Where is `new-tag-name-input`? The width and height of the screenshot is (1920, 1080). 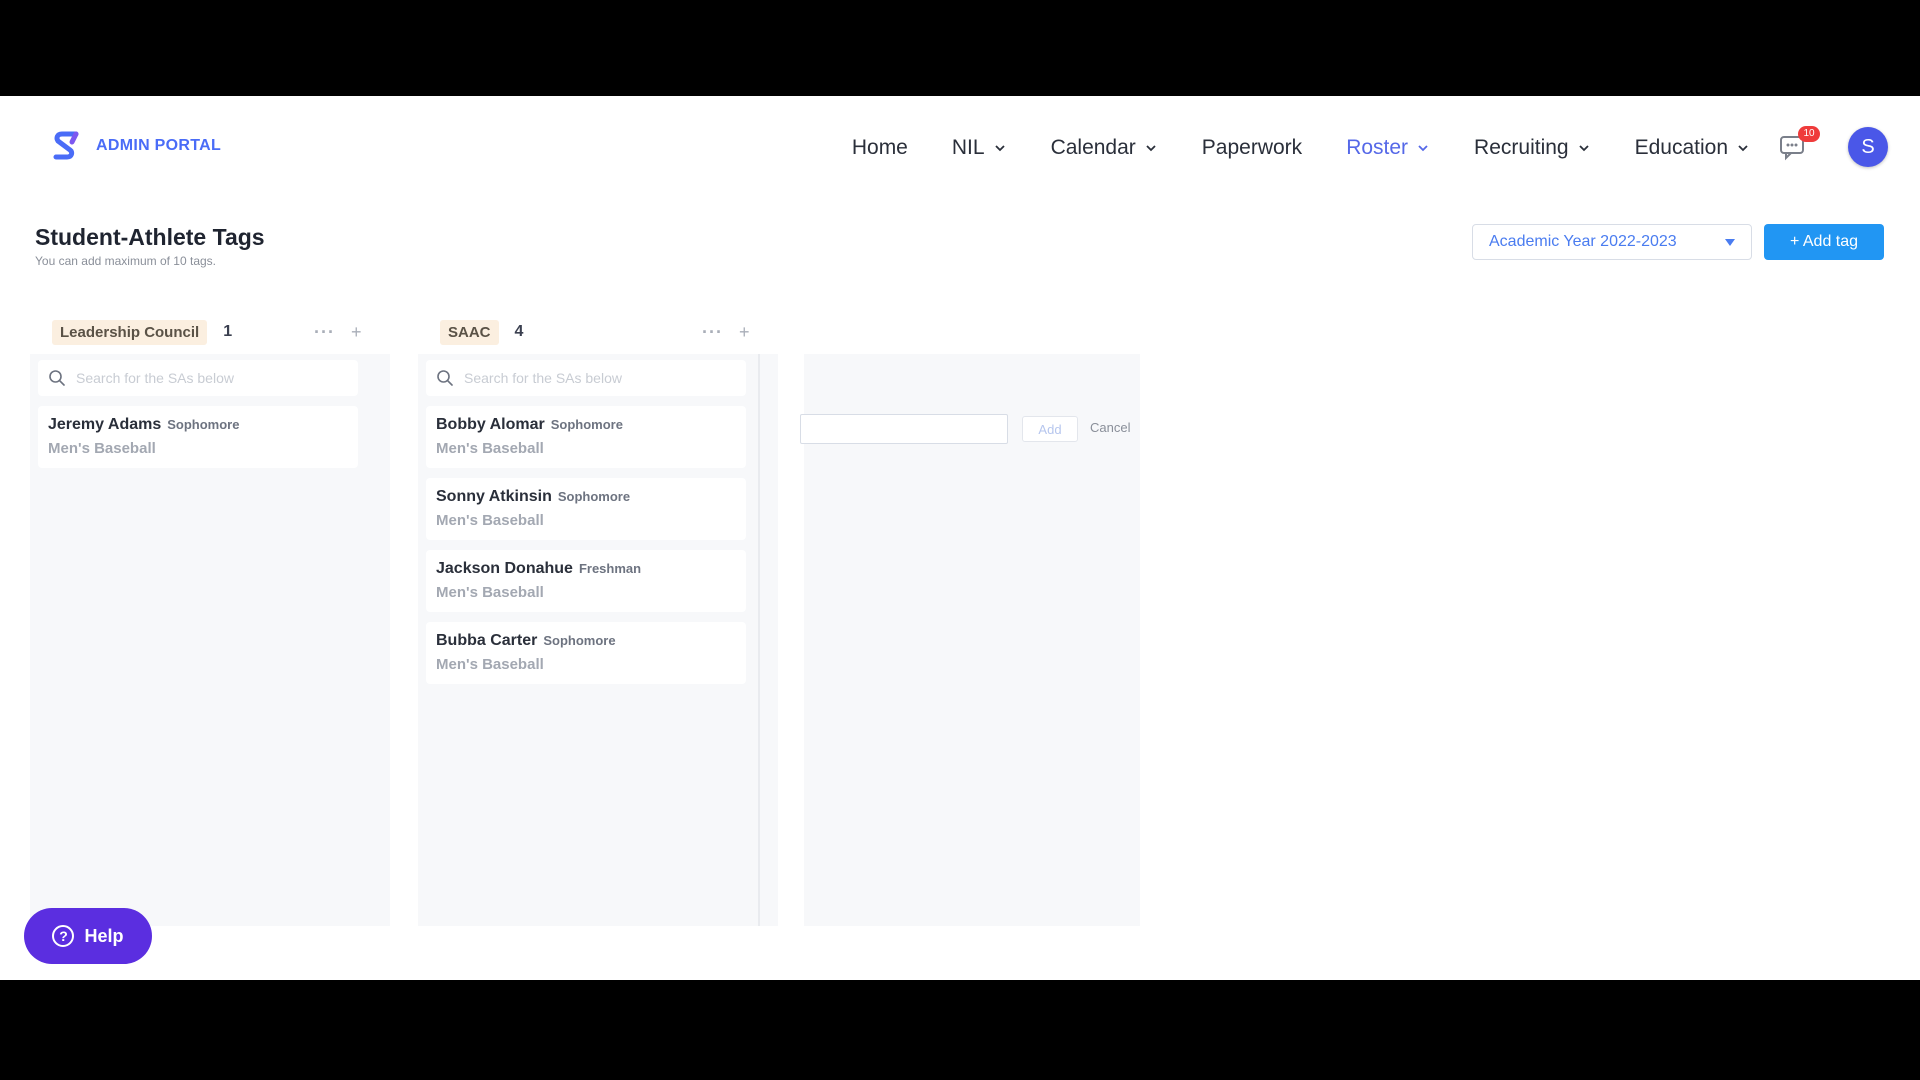
new-tag-name-input is located at coordinates (904, 429).